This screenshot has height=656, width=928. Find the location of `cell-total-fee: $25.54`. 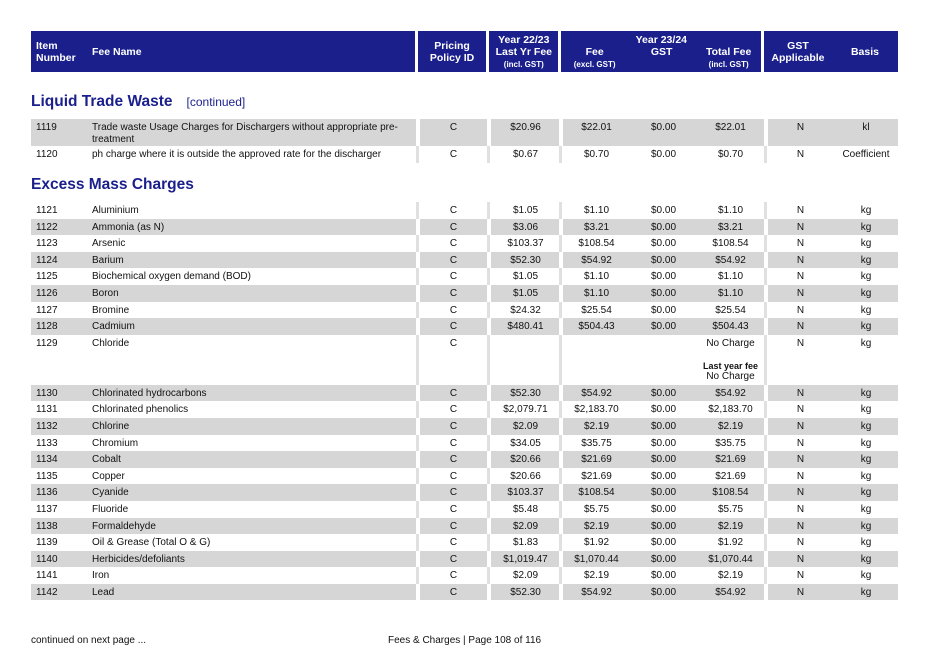

cell-total-fee: $25.54 is located at coordinates (730, 310).